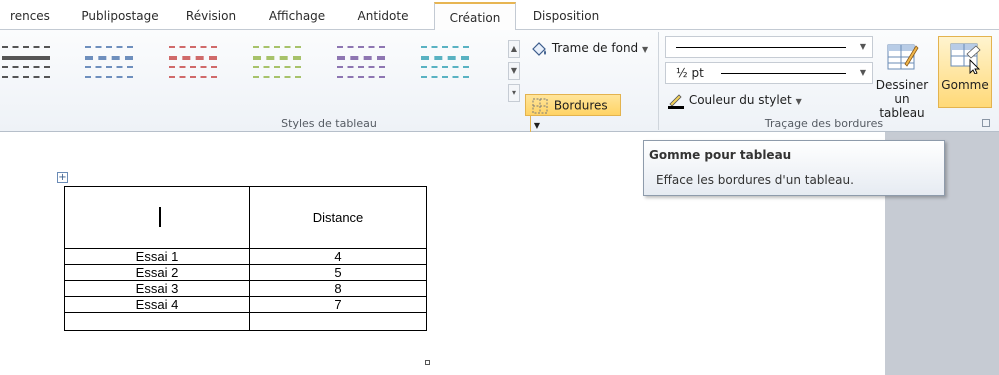  What do you see at coordinates (514, 71) in the screenshot?
I see `gallery-scroll-down-button: ▼` at bounding box center [514, 71].